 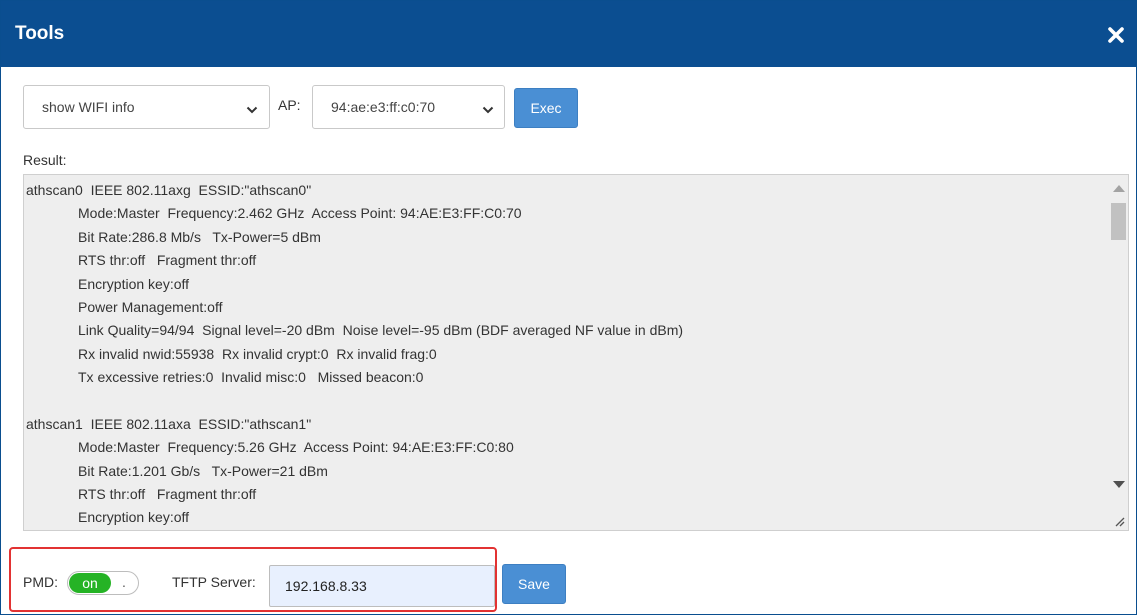 I want to click on command-select: show WIFI info, so click(x=146, y=107).